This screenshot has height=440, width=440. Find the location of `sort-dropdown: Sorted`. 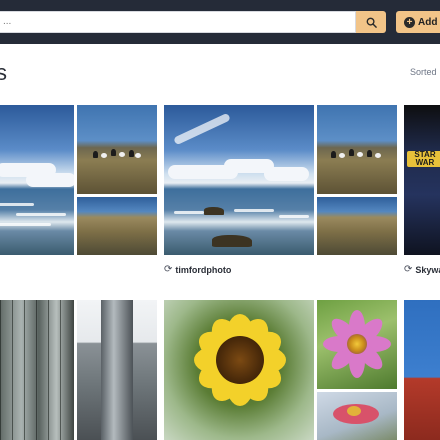

sort-dropdown: Sorted is located at coordinates (423, 72).